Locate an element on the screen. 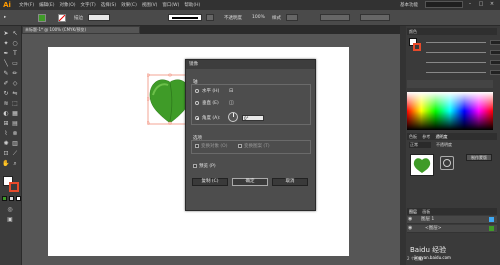 This screenshot has width=500, height=265. no-mask-icon is located at coordinates (447, 163).